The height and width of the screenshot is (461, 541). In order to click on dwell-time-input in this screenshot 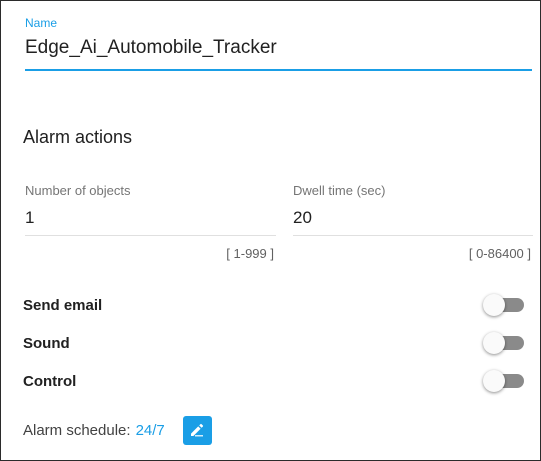, I will do `click(413, 218)`.